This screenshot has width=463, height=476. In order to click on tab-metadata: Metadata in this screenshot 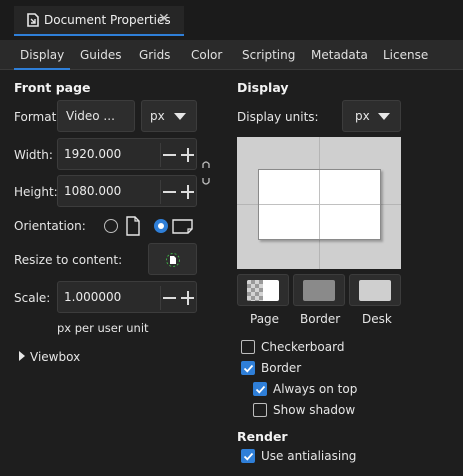, I will do `click(339, 55)`.